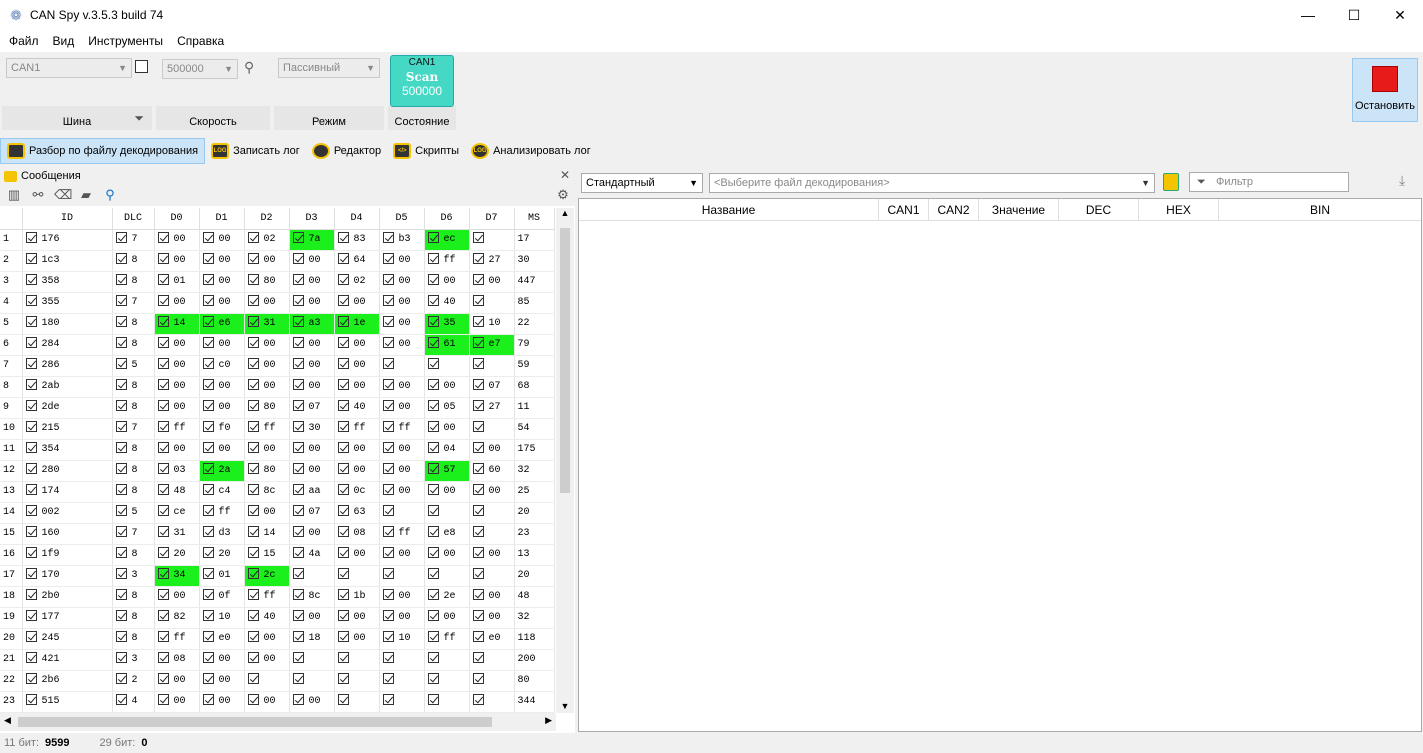 This screenshot has height=753, width=1423. What do you see at coordinates (67, 324) in the screenshot?
I see `cell: 180` at bounding box center [67, 324].